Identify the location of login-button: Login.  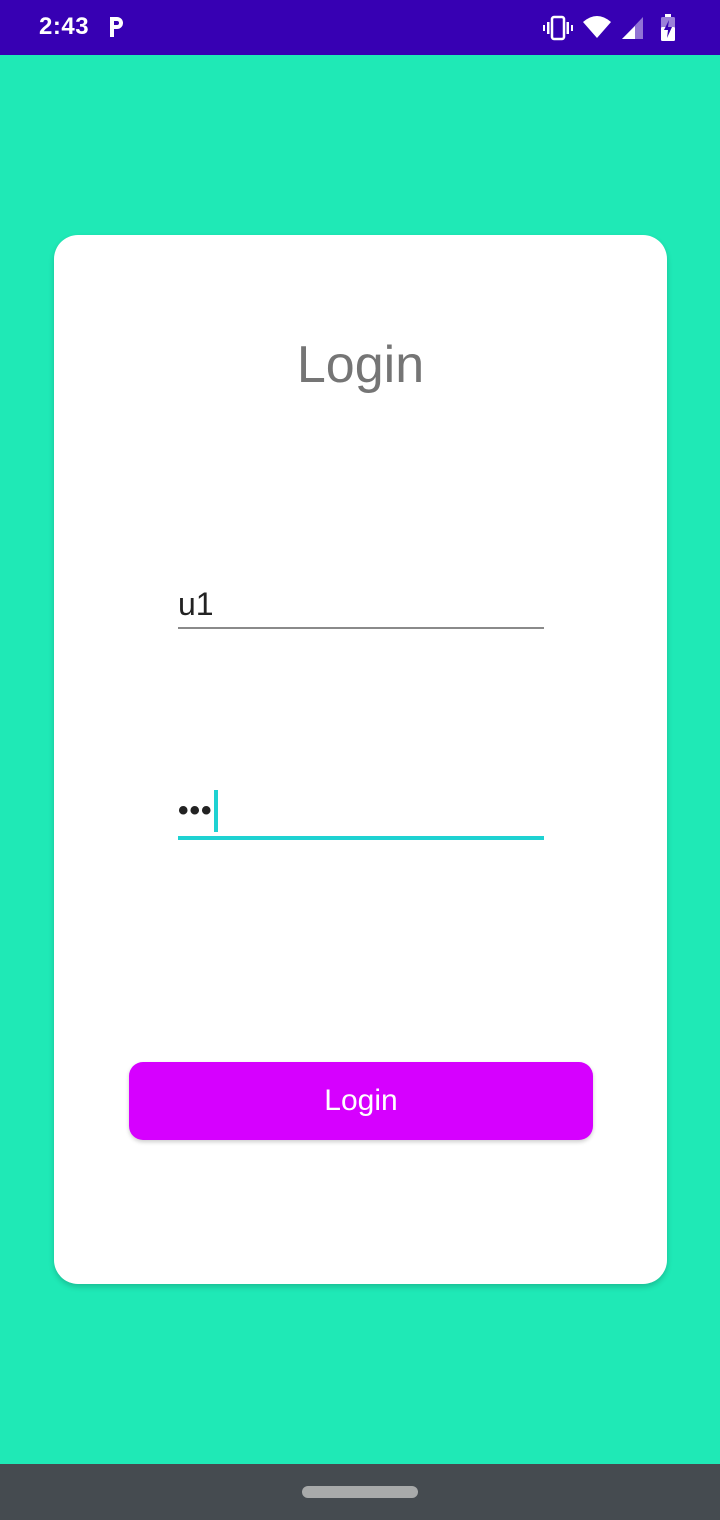
(361, 1101).